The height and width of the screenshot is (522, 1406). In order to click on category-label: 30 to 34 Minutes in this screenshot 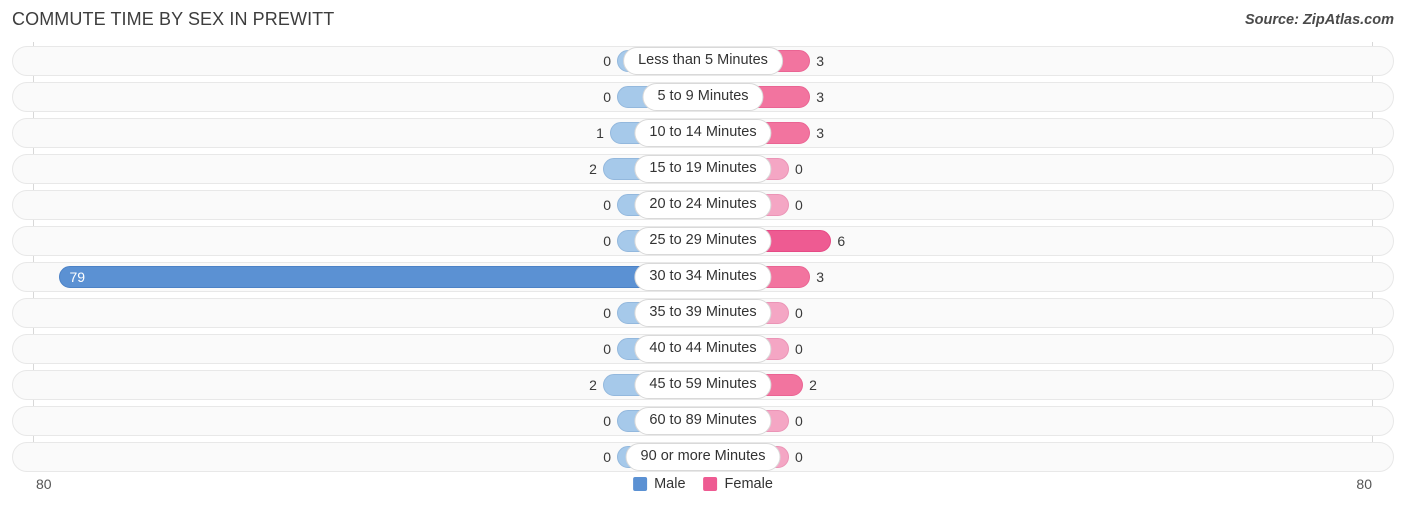, I will do `click(703, 277)`.